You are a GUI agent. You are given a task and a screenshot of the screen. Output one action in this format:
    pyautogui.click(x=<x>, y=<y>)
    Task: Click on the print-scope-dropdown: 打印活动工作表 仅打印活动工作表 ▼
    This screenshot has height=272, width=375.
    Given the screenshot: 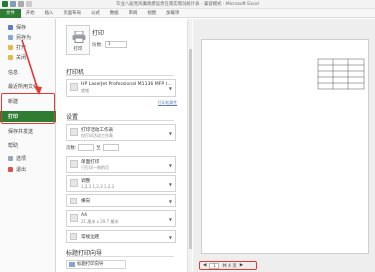 What is the action you would take?
    pyautogui.click(x=121, y=132)
    